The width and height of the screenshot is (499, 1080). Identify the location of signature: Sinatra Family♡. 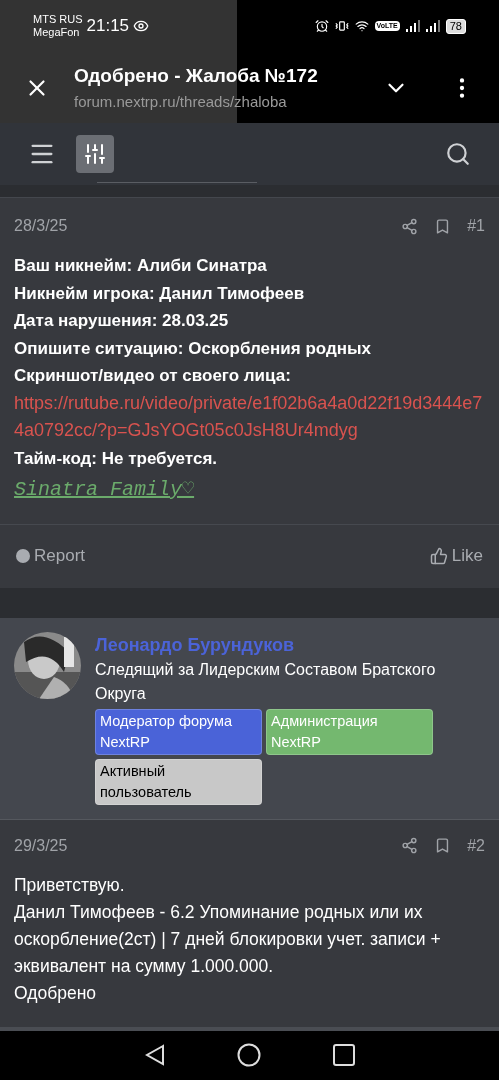
(105, 490).